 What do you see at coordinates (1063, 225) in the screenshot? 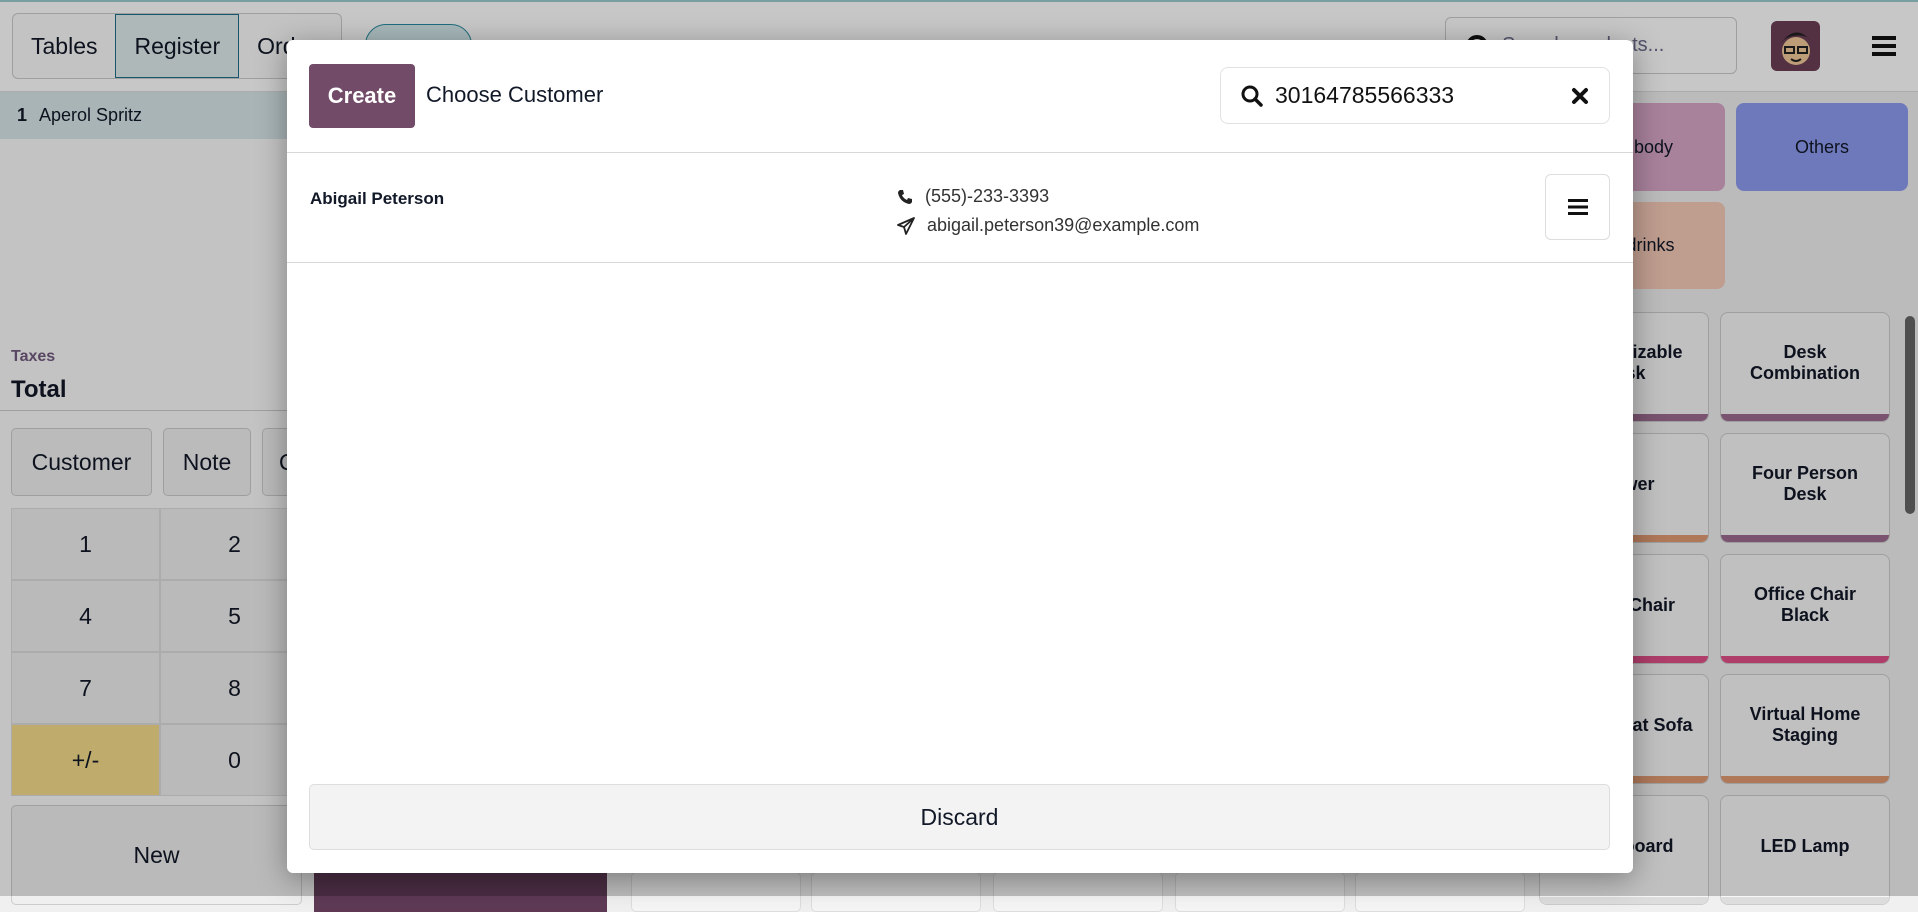
I see `customer-email: abigail.peterson39@example.com` at bounding box center [1063, 225].